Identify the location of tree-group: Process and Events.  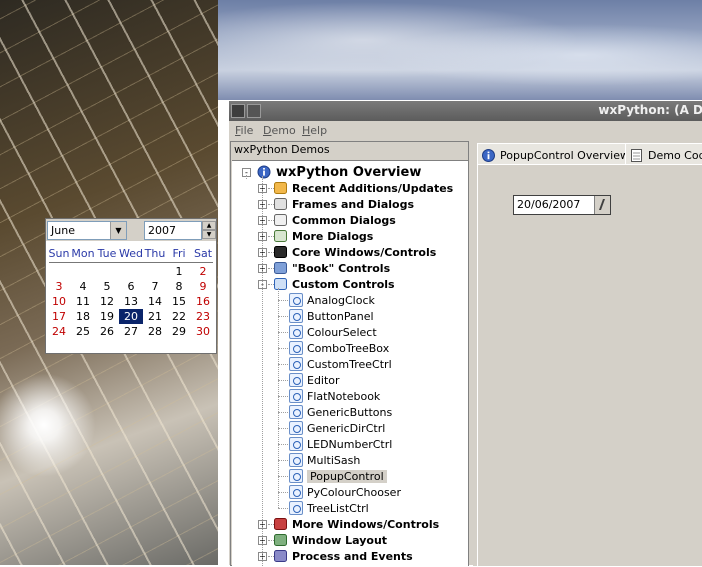
(343, 556).